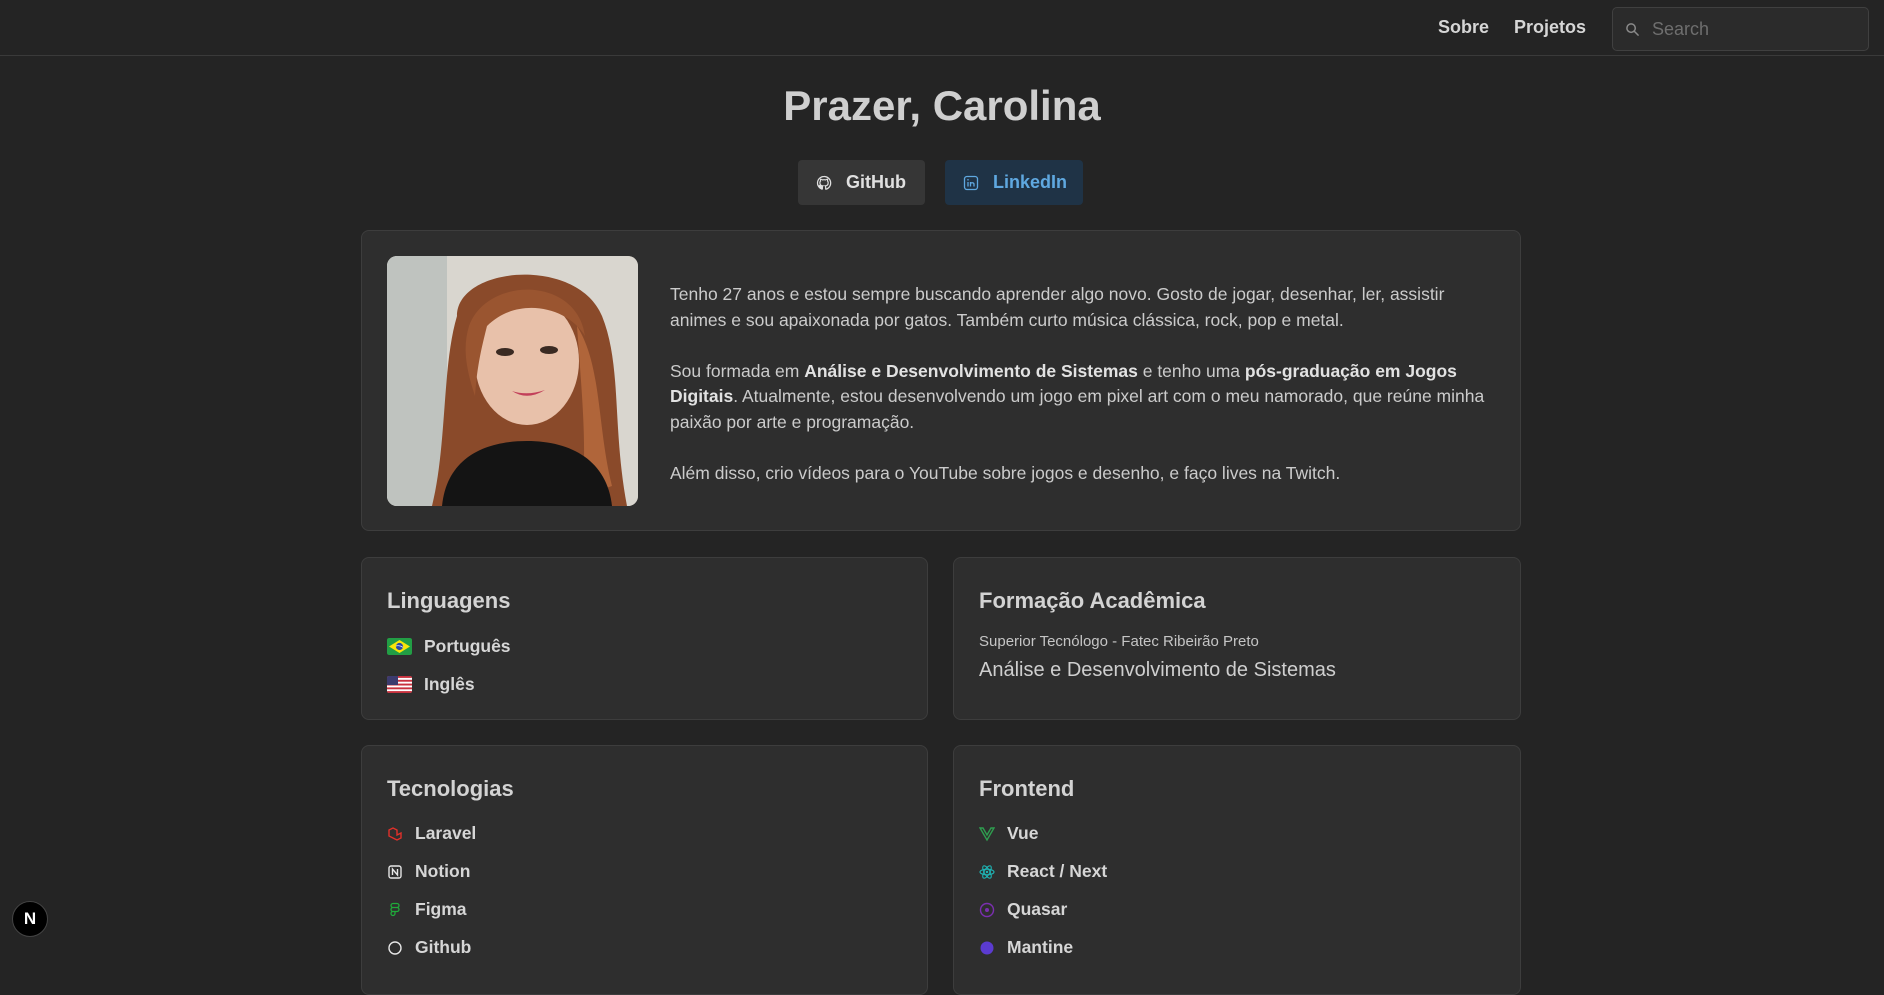  What do you see at coordinates (395, 871) in the screenshot?
I see `notion-icon` at bounding box center [395, 871].